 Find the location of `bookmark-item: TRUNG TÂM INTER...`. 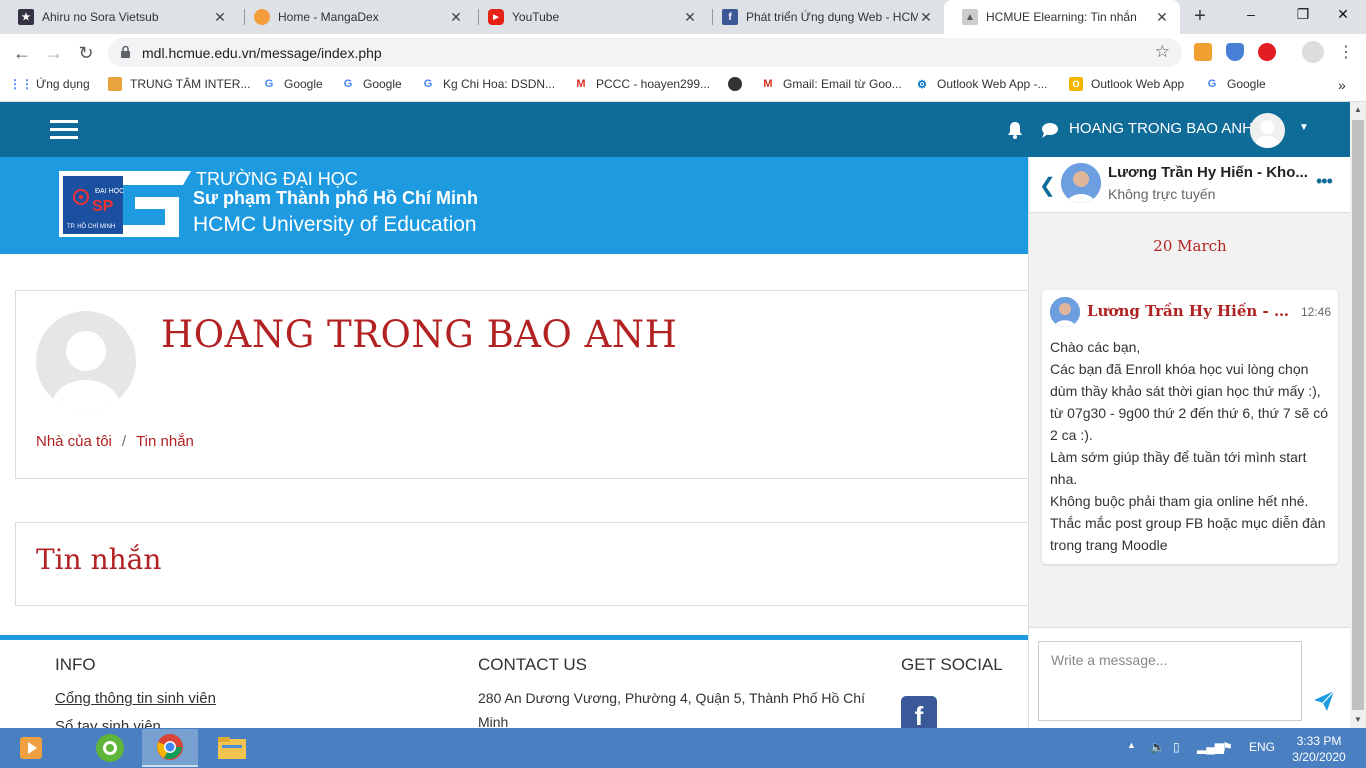

bookmark-item: TRUNG TÂM INTER... is located at coordinates (179, 84).